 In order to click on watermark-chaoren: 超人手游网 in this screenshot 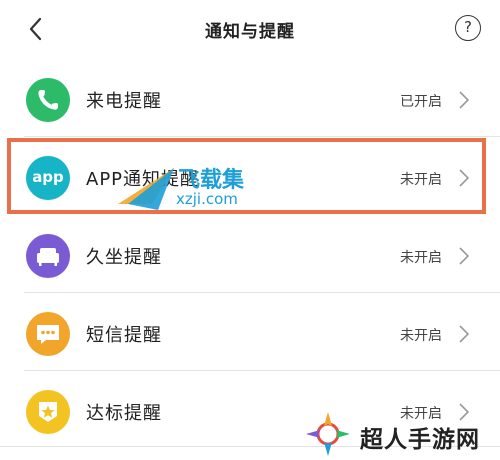, I will do `click(401, 434)`.